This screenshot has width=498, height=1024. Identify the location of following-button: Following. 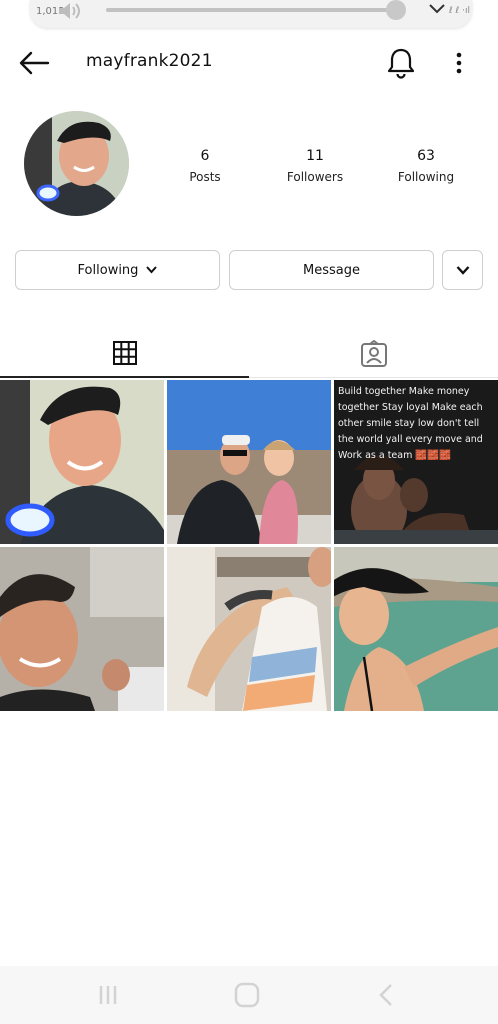
(117, 270).